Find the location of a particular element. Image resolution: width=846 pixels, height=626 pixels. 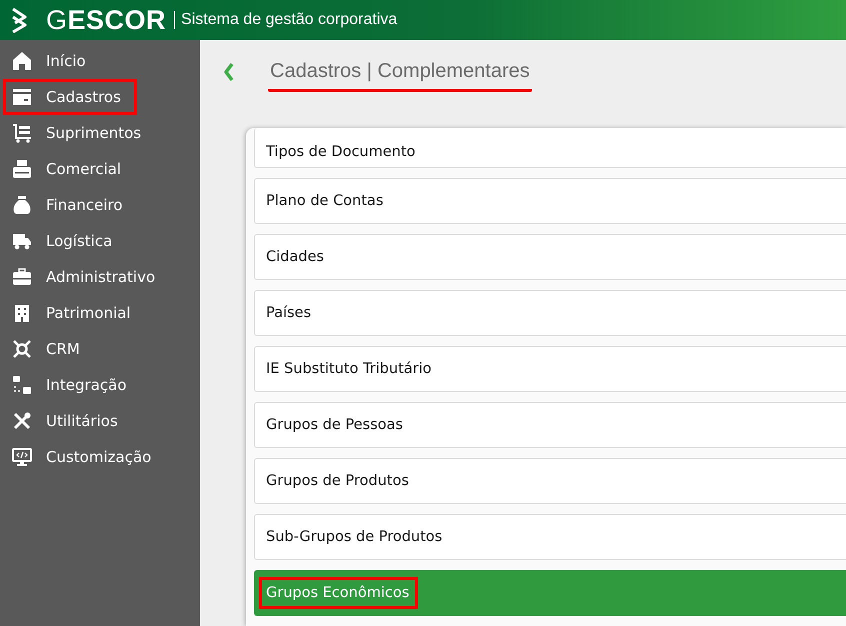

money-bag-icon is located at coordinates (22, 205).